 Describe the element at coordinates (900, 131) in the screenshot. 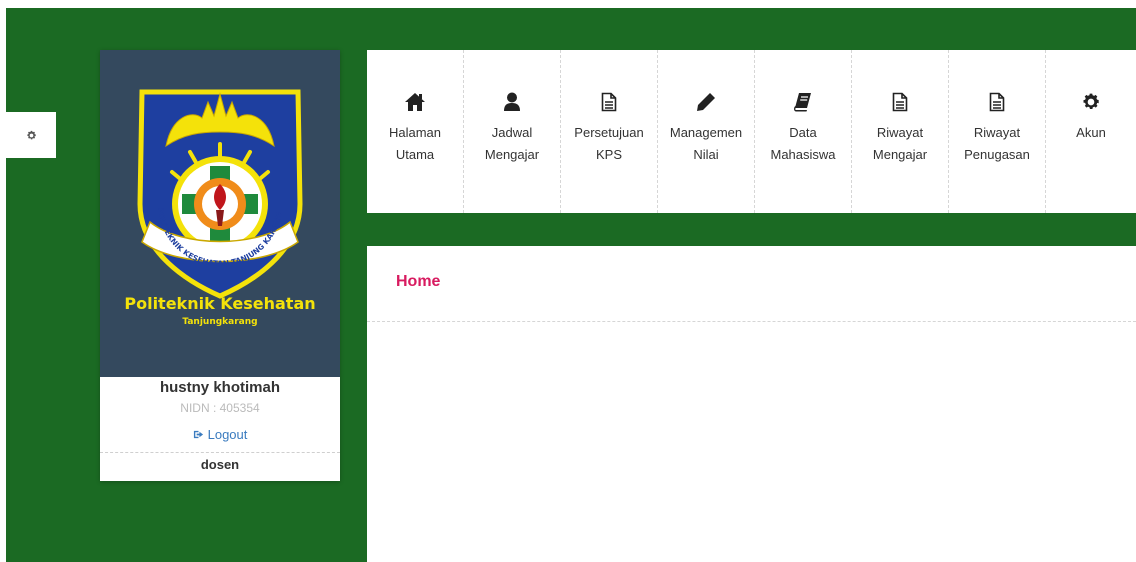

I see `nav-item-riwayat-mengajar: Riwayat Mengajar` at that location.